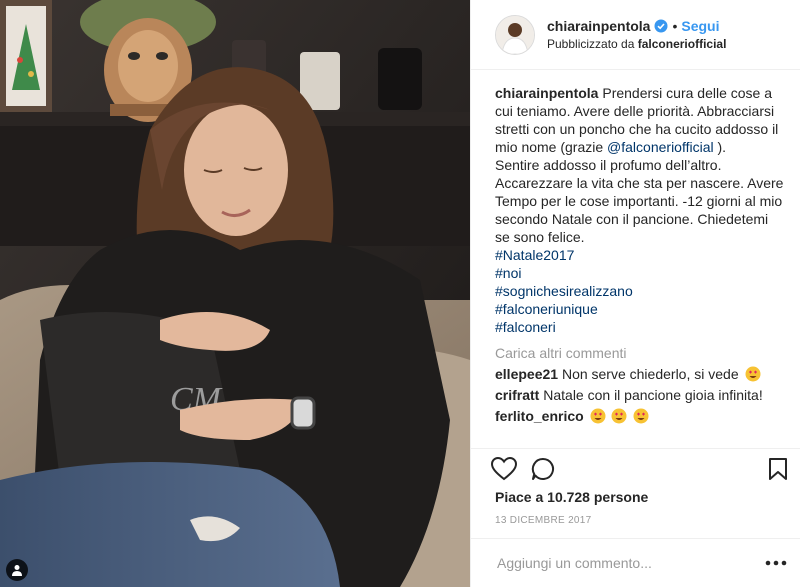 The image size is (800, 587). I want to click on comment-text: Non serve chiederlo, si vede, so click(650, 374).